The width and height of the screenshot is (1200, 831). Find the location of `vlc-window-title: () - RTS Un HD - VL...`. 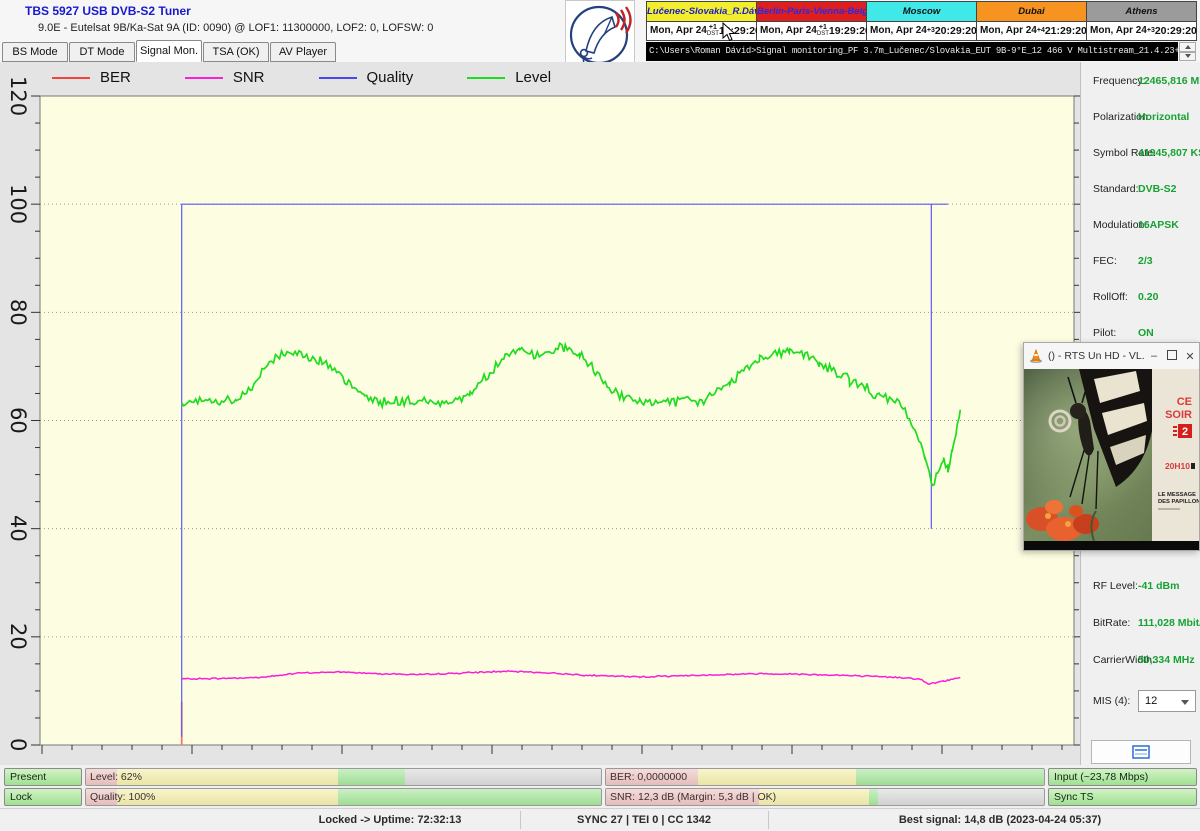

vlc-window-title: () - RTS Un HD - VL... is located at coordinates (1096, 356).